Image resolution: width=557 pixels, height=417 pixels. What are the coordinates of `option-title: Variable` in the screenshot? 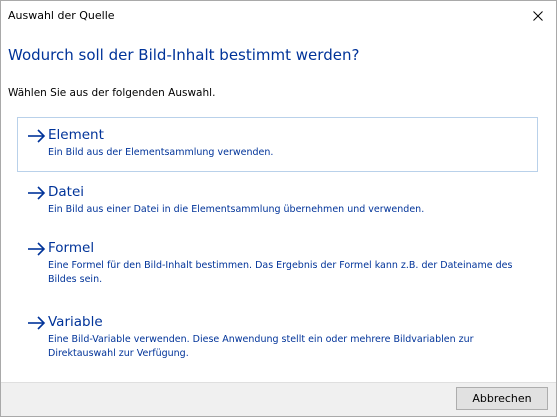 It's located at (75, 322).